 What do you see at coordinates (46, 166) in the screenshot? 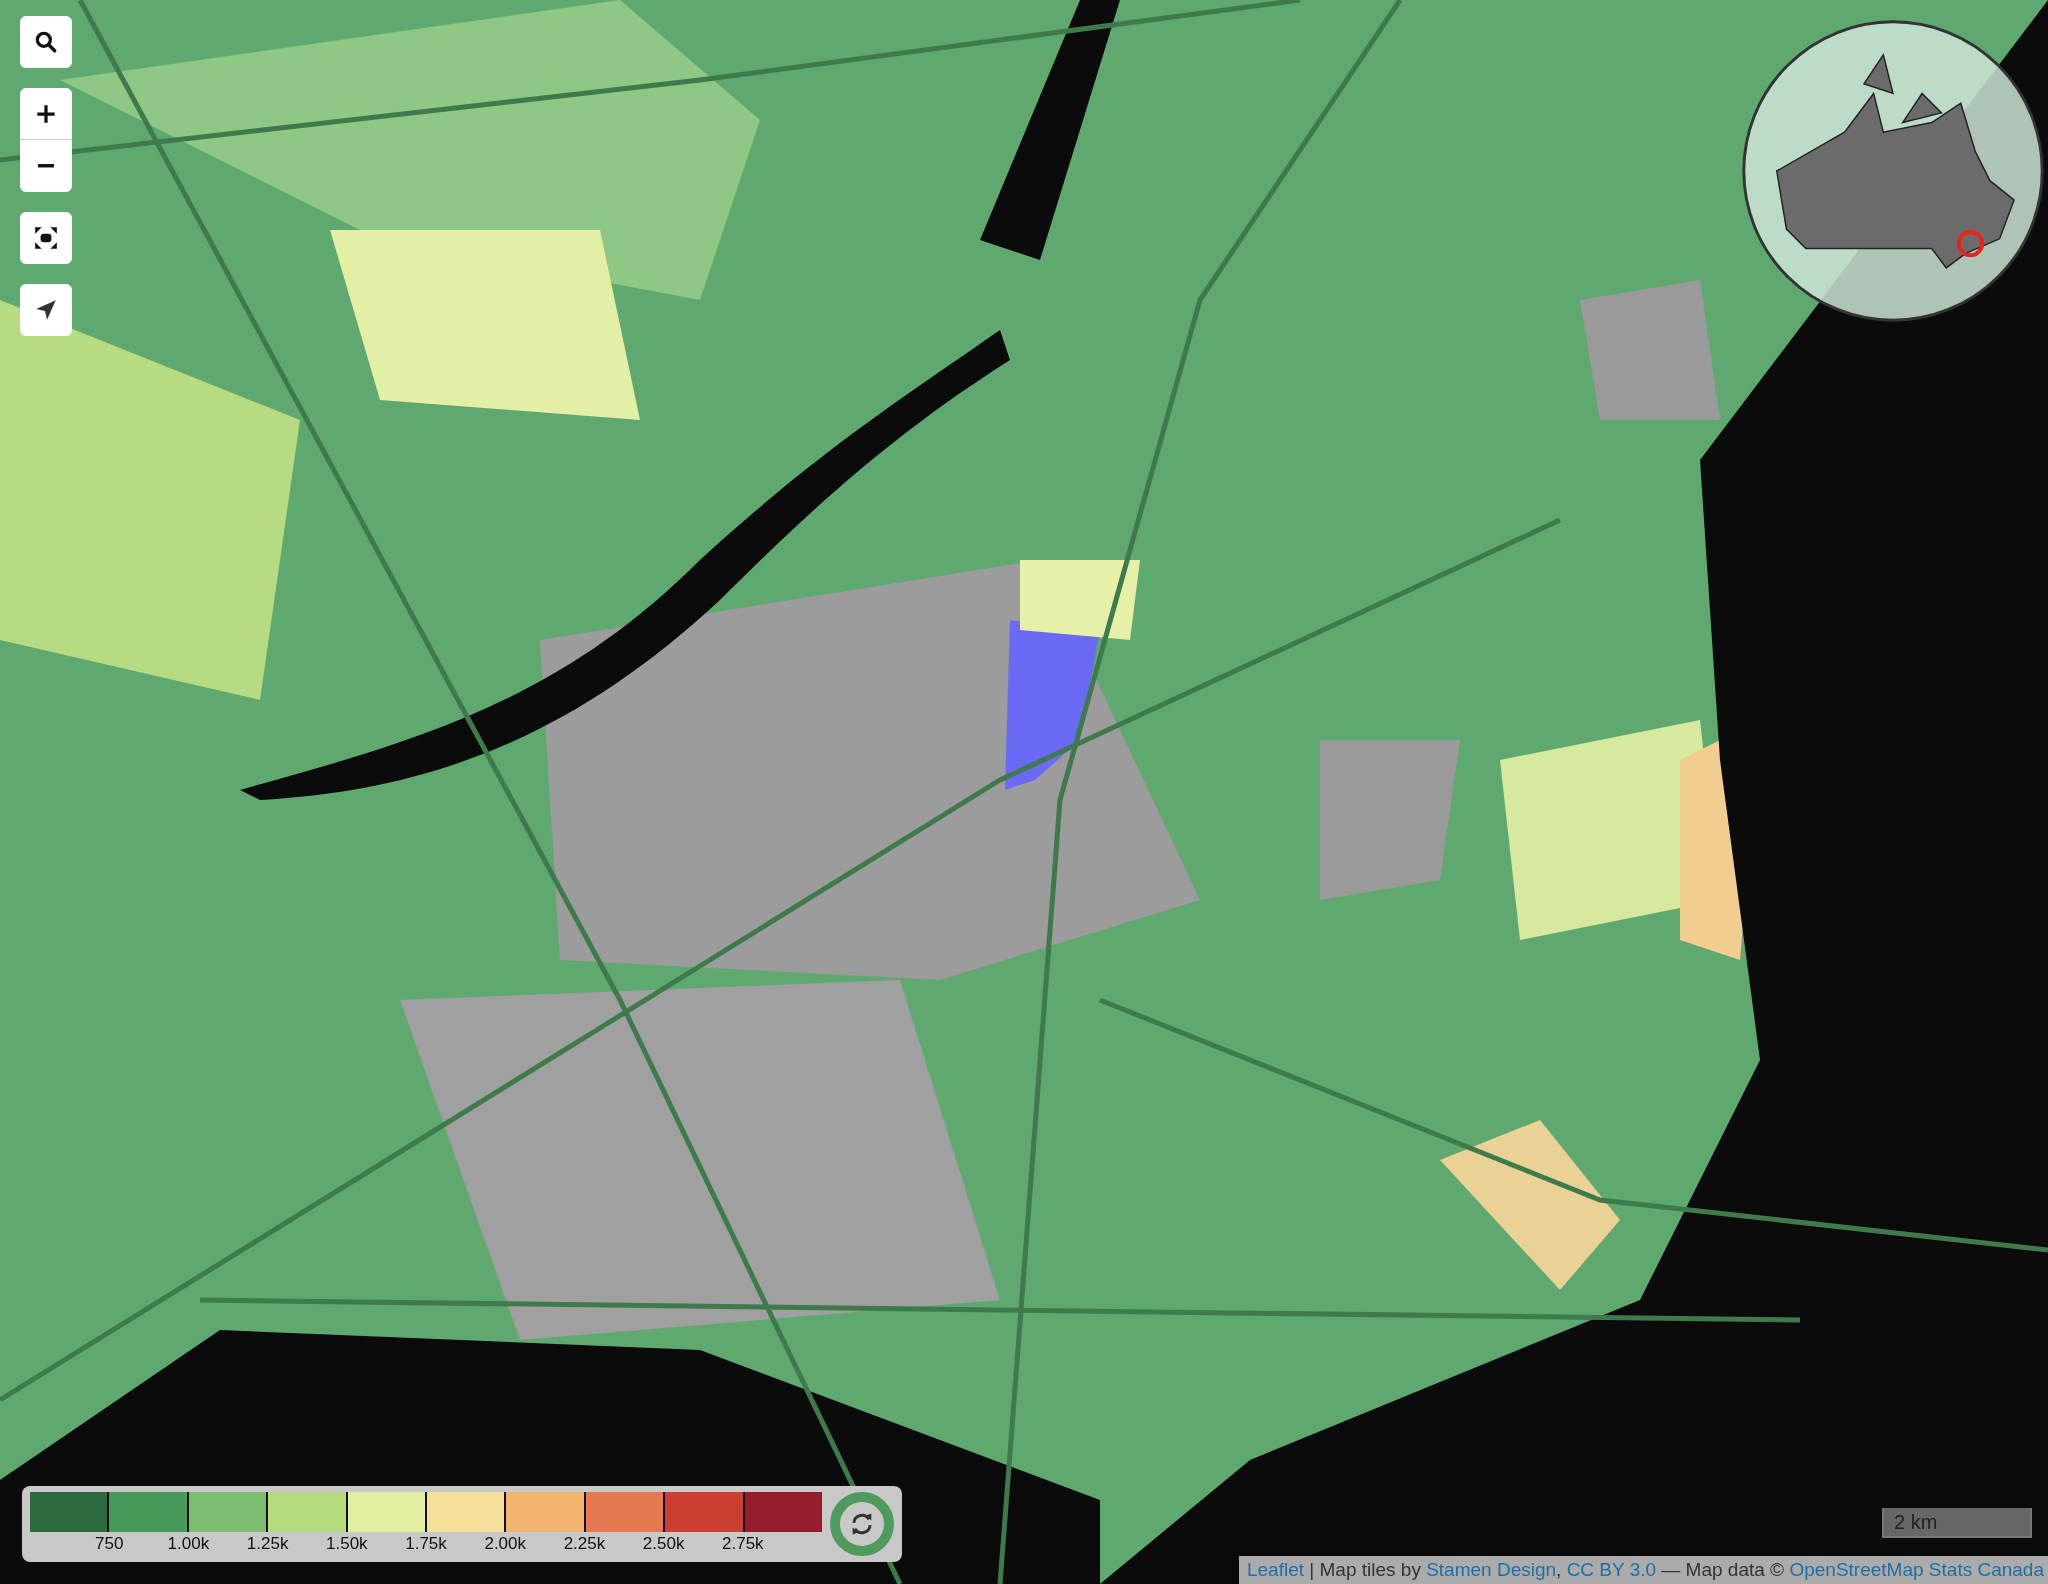
I see `minus-icon` at bounding box center [46, 166].